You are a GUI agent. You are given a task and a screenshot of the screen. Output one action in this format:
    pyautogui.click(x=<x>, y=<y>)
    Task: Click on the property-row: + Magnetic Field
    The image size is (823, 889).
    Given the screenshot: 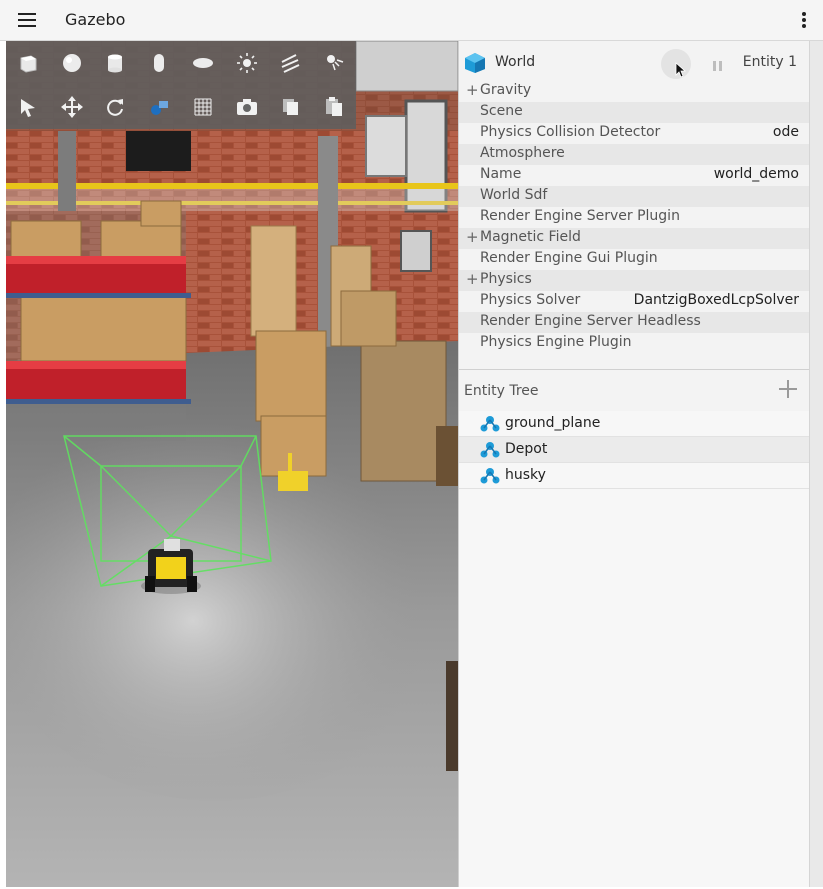 What is the action you would take?
    pyautogui.click(x=634, y=238)
    